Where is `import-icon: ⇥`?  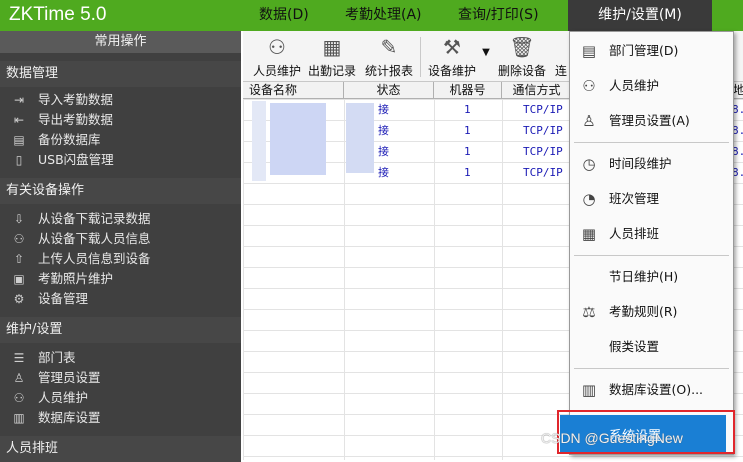
import-icon: ⇥ is located at coordinates (19, 100).